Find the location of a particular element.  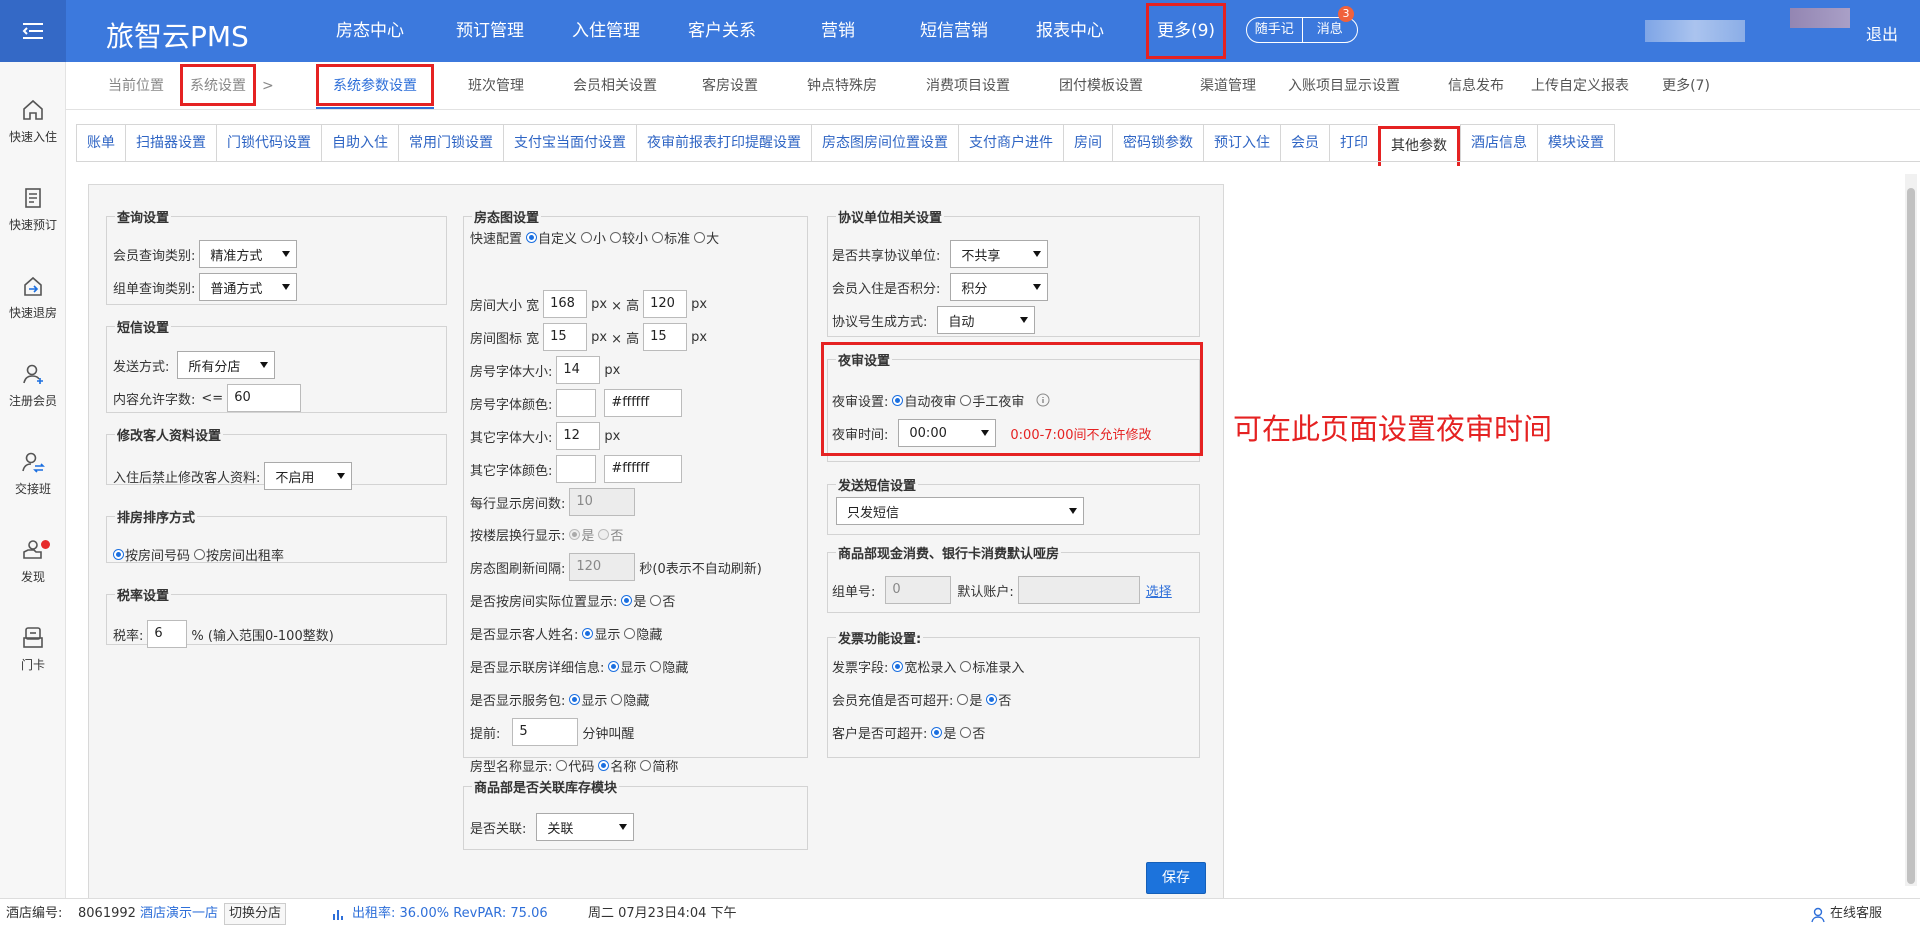

share-agreement-select: 不共享 is located at coordinates (999, 254).